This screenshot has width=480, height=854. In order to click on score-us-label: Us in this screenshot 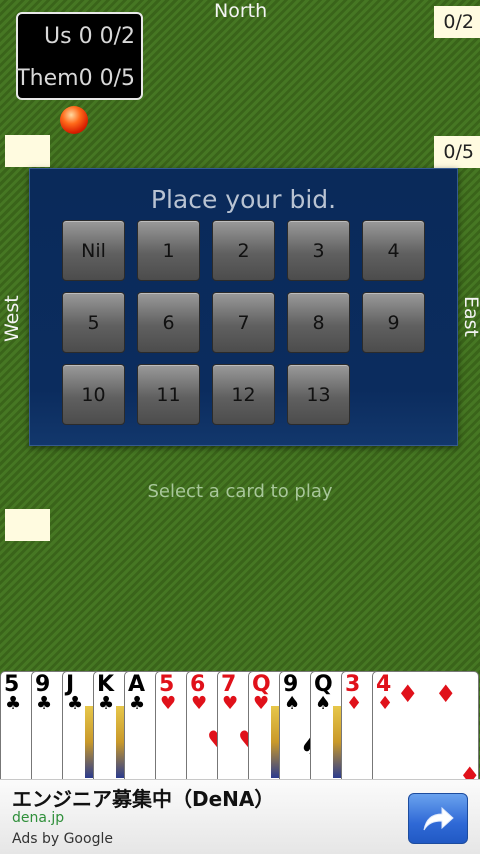, I will do `click(58, 36)`.